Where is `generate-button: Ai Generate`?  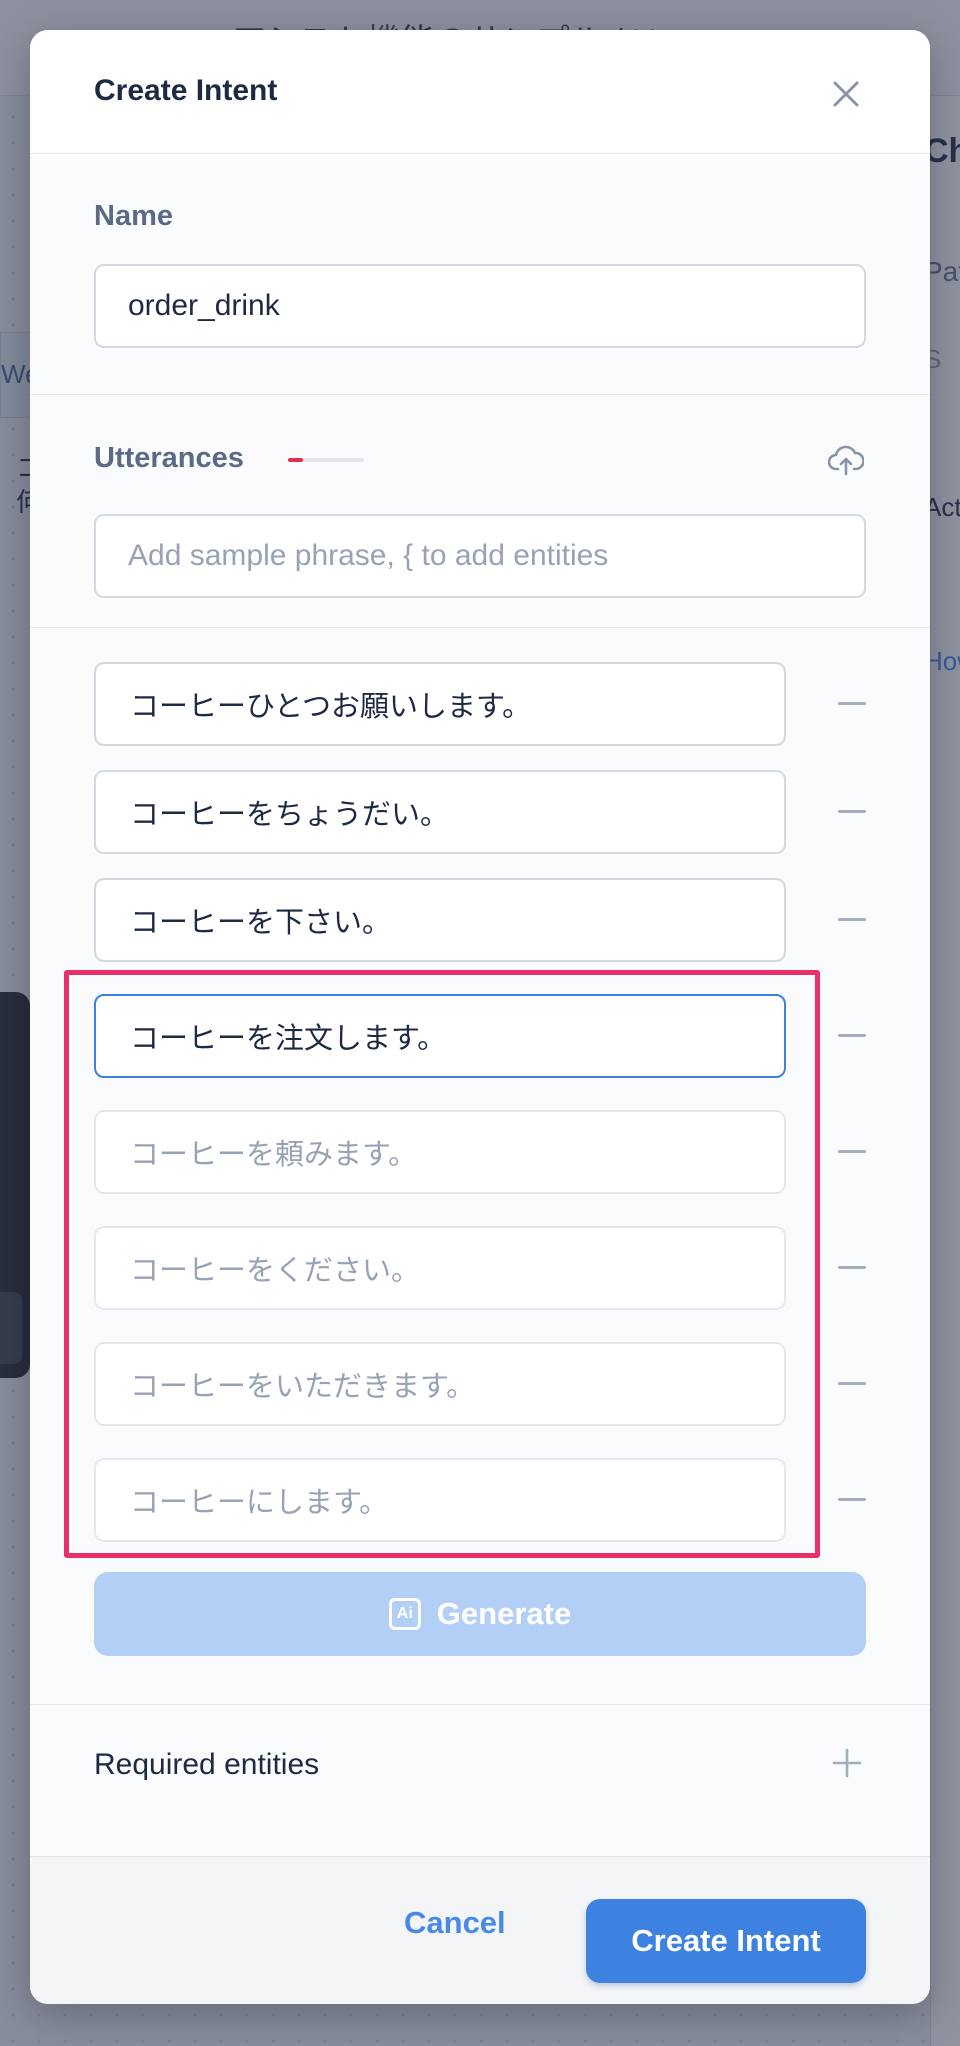 generate-button: Ai Generate is located at coordinates (480, 1614).